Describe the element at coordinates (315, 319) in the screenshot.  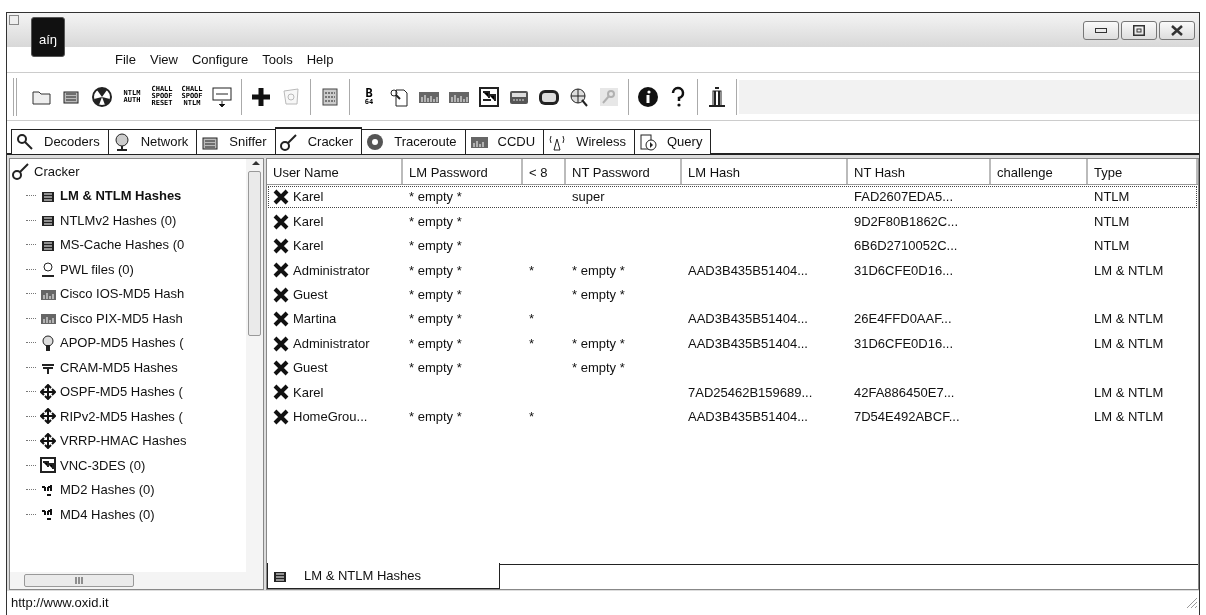
I see `table-cell-text: Martina` at that location.